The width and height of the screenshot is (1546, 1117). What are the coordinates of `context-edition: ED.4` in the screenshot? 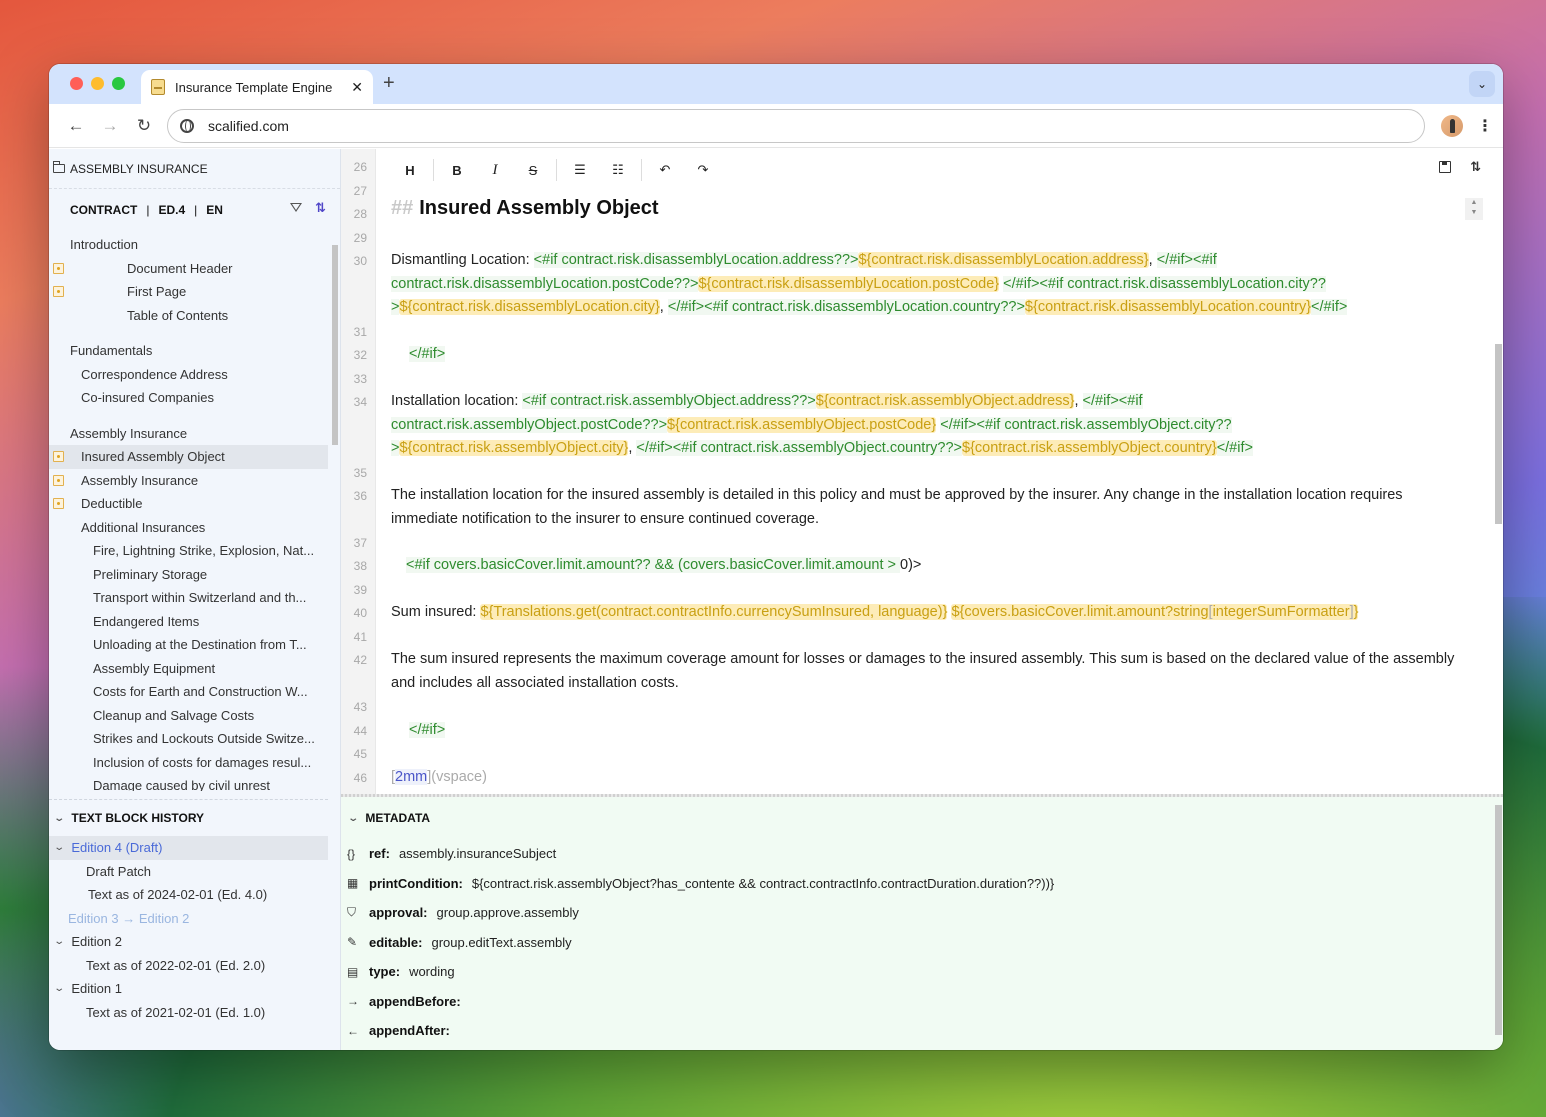 It's located at (171, 210).